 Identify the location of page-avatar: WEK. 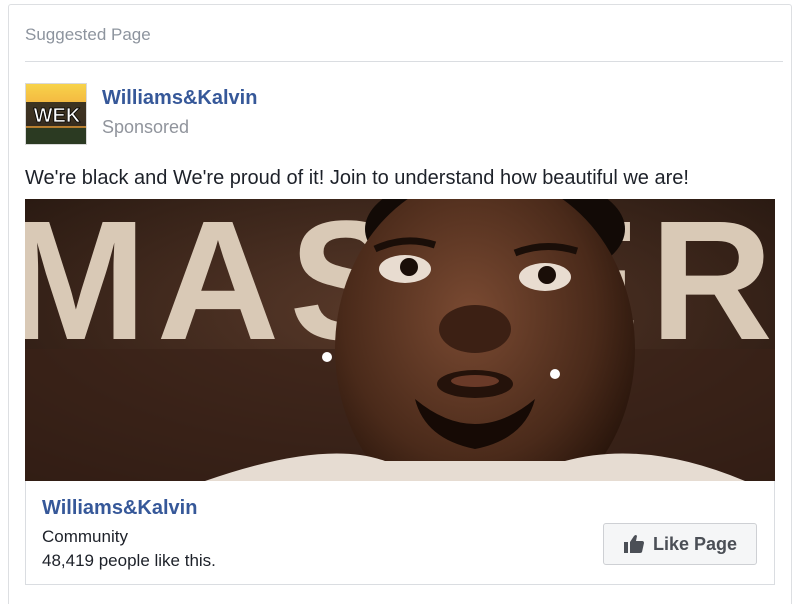
(56, 114).